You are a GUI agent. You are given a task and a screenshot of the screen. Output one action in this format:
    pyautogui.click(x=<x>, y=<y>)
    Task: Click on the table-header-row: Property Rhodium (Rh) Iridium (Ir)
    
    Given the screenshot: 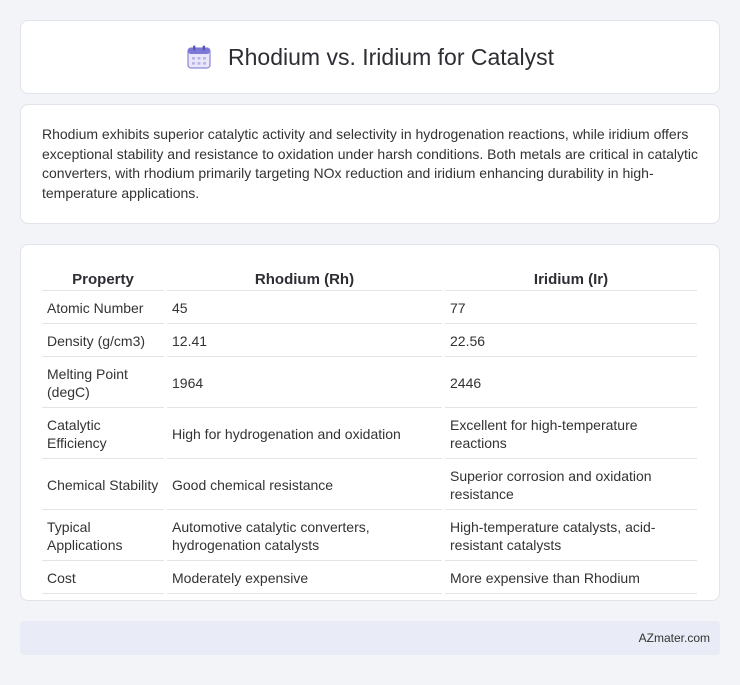 What is the action you would take?
    pyautogui.click(x=369, y=279)
    